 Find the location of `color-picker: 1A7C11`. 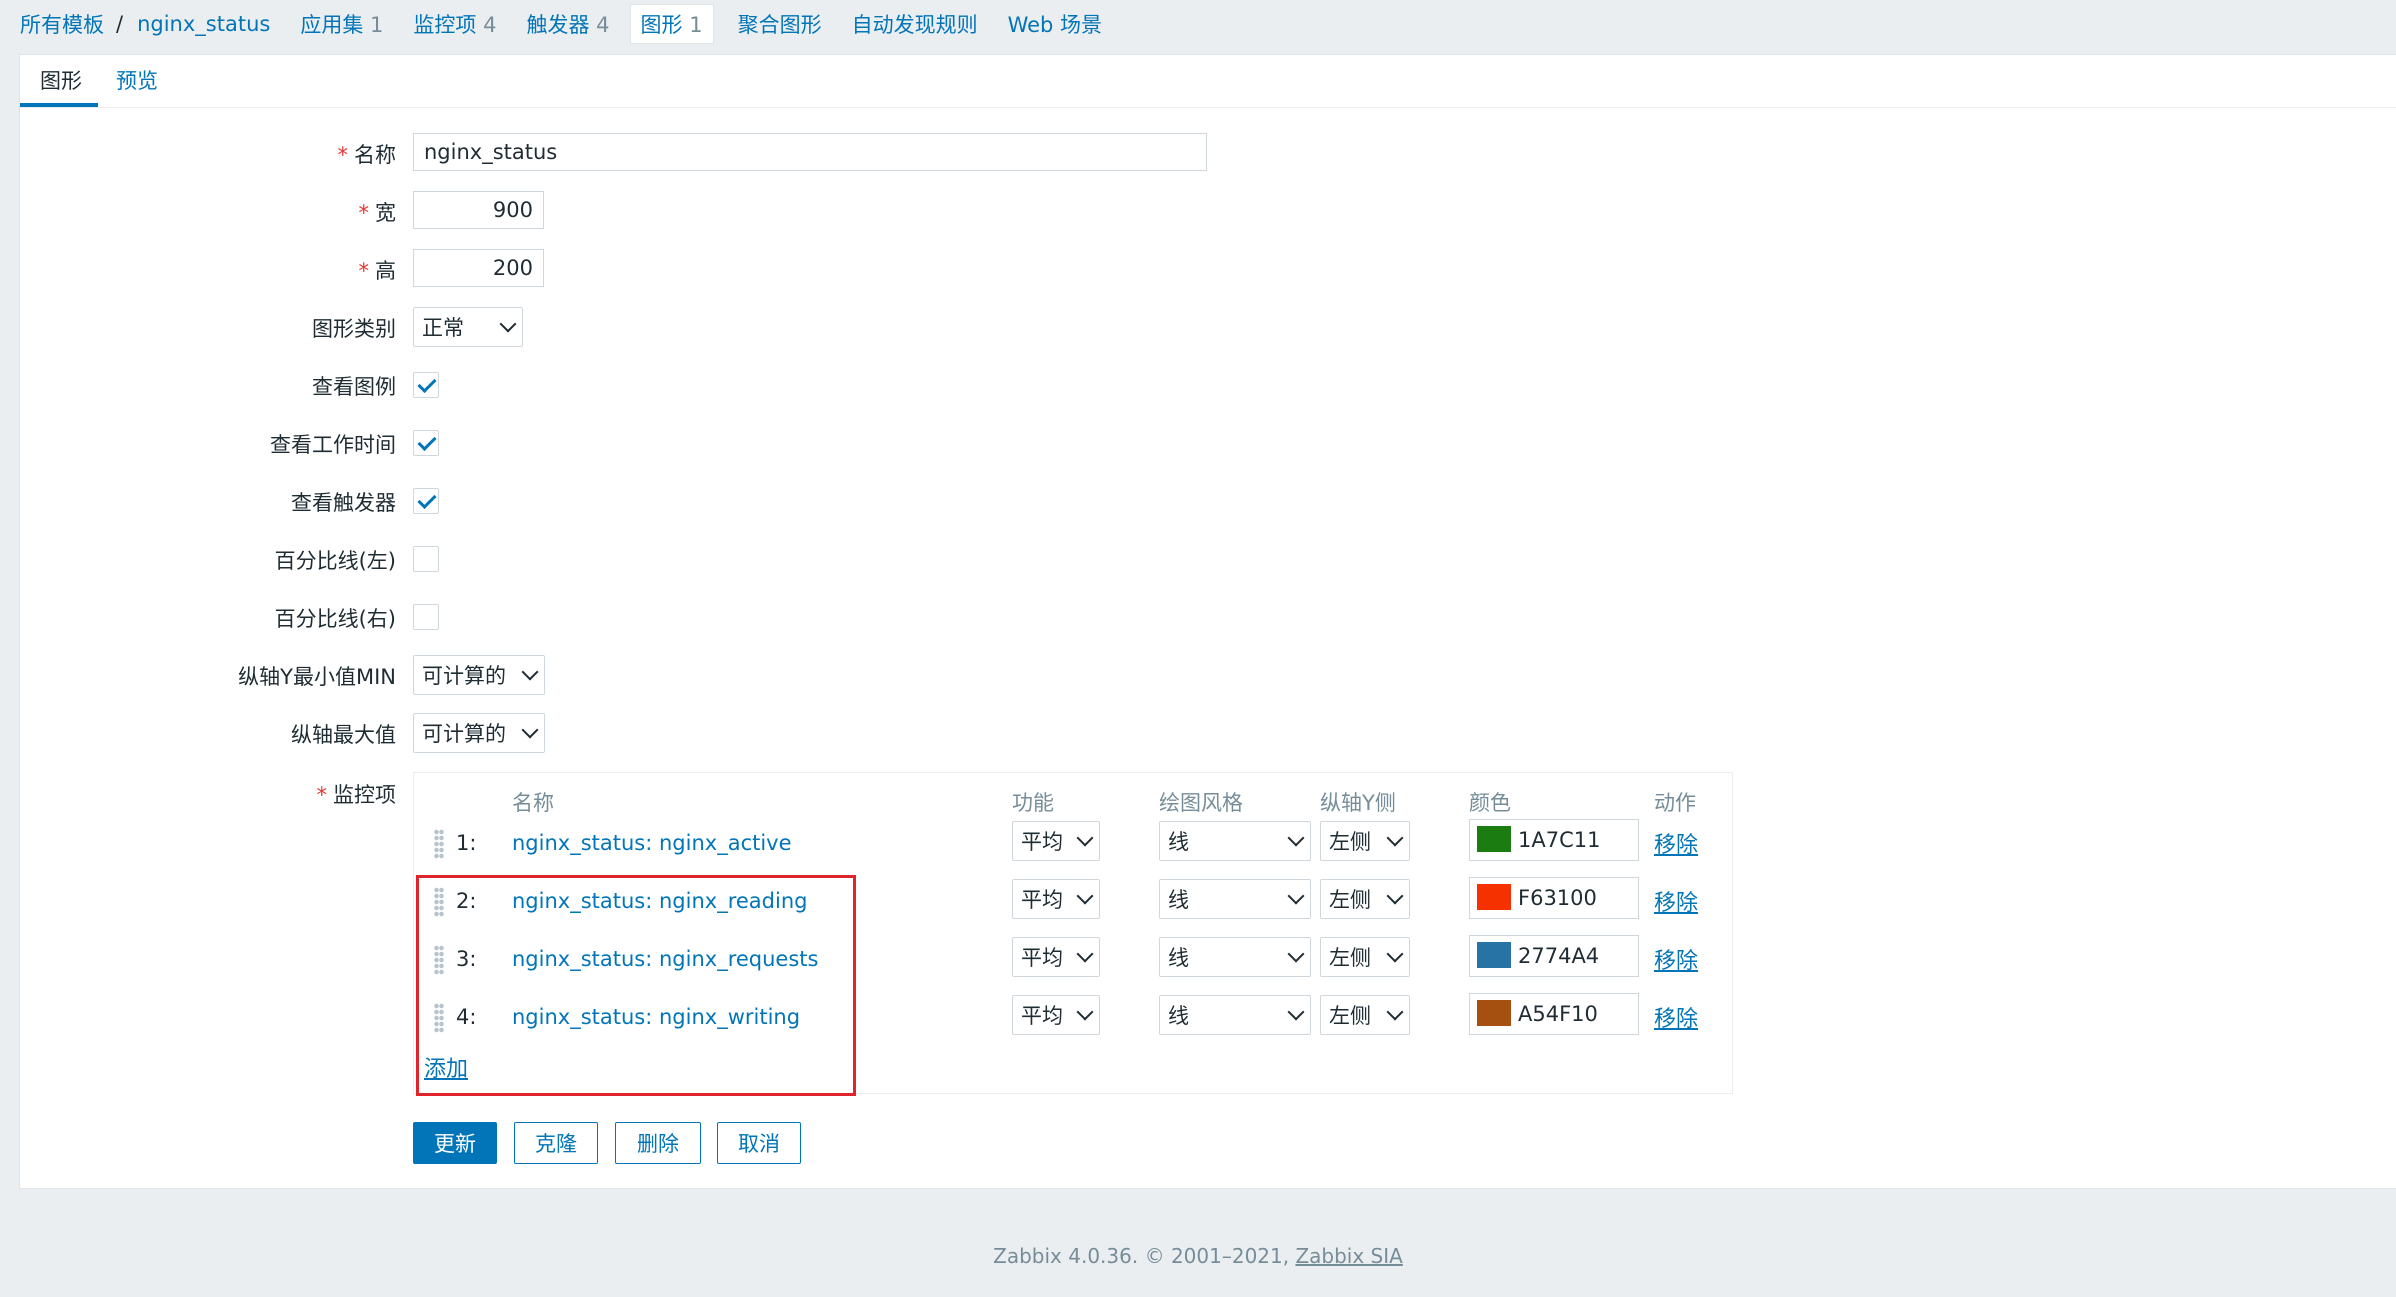

color-picker: 1A7C11 is located at coordinates (1554, 840).